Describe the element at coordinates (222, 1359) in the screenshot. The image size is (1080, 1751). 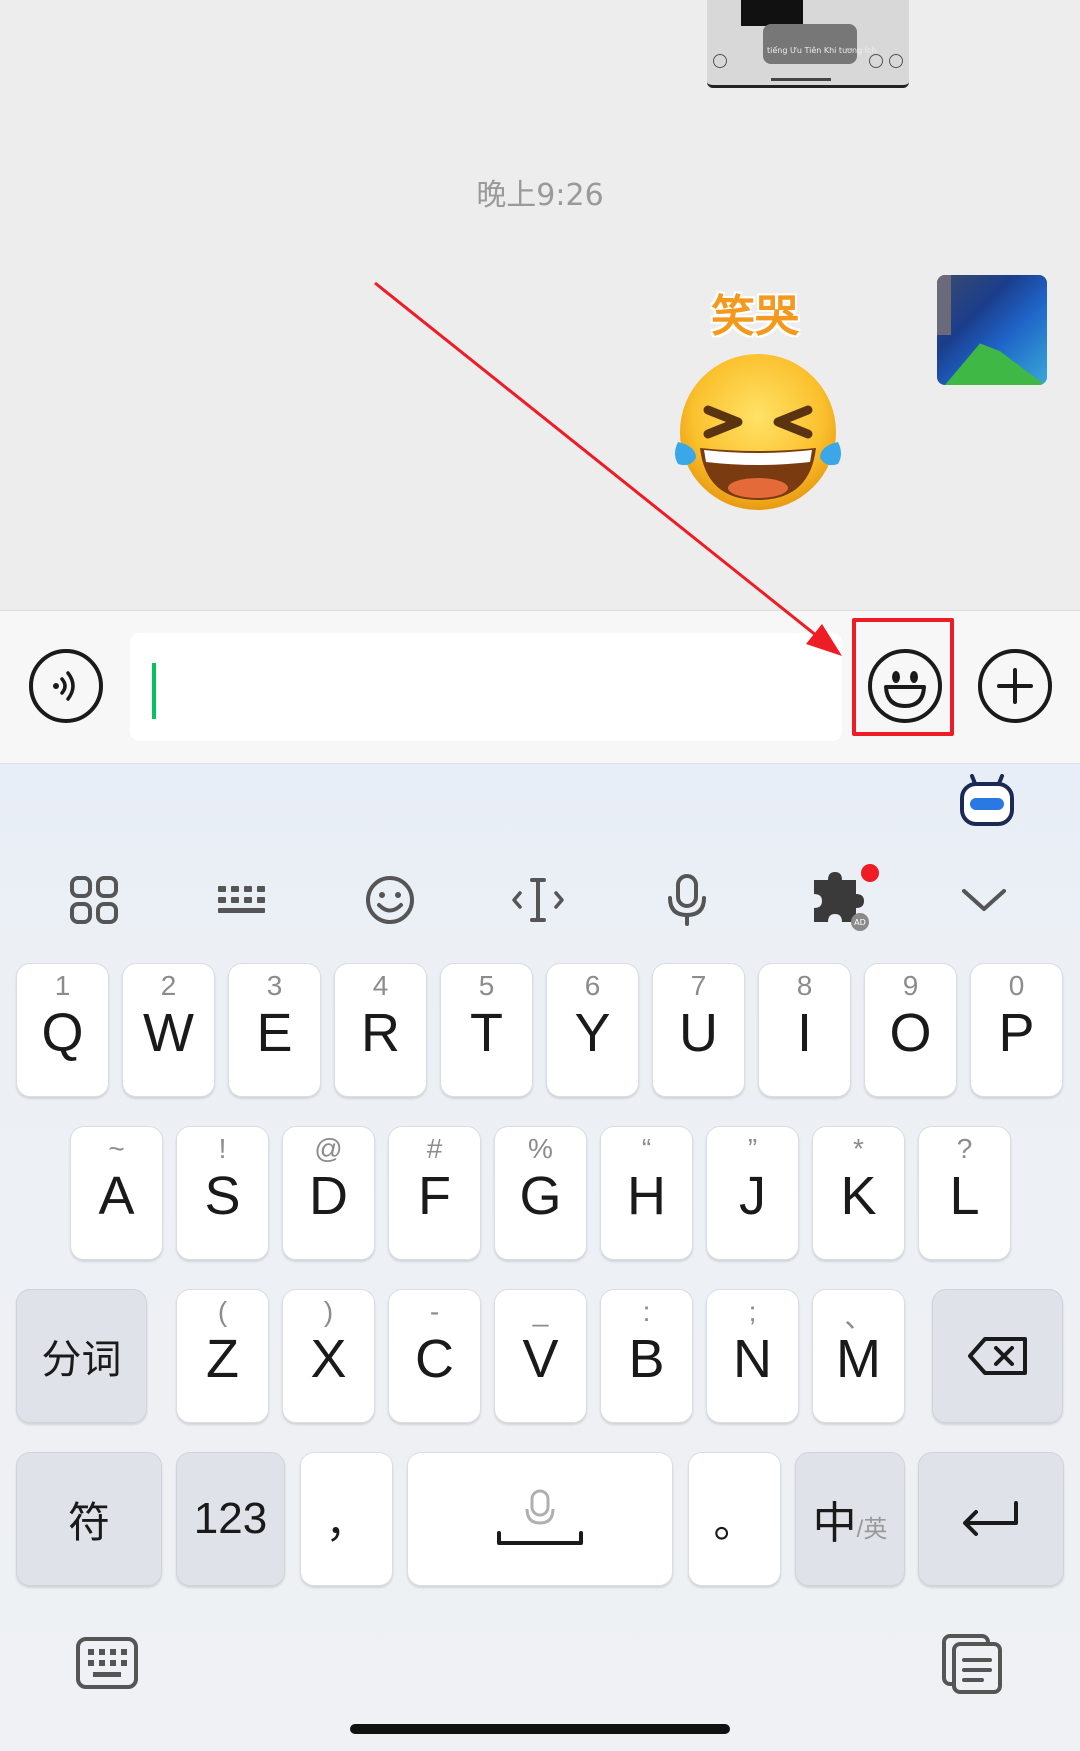
I see `key-label: Z` at that location.